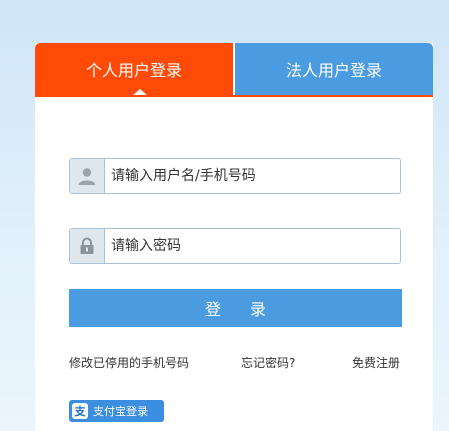  What do you see at coordinates (376, 362) in the screenshot?
I see `register-link: 免费注册` at bounding box center [376, 362].